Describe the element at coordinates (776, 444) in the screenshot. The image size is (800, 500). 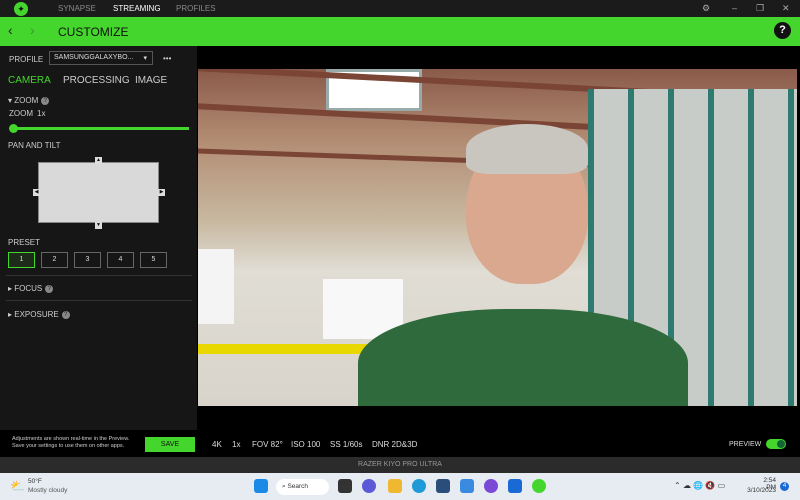
I see `preview-toggle` at that location.